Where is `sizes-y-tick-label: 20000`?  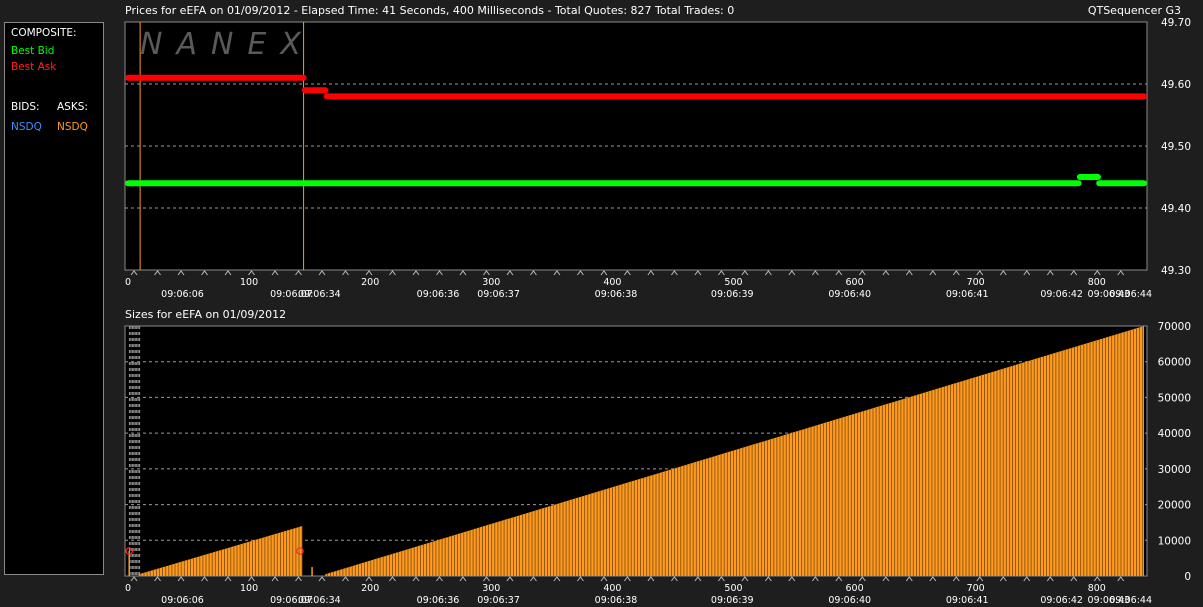
sizes-y-tick-label: 20000 is located at coordinates (1174, 506).